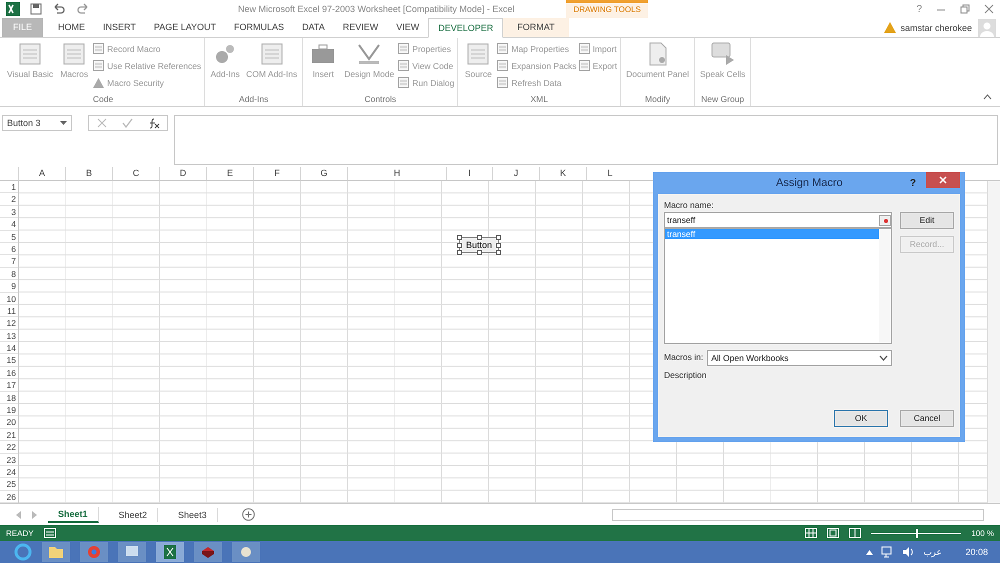 The image size is (1000, 563). I want to click on tray-arrow-icon, so click(870, 552).